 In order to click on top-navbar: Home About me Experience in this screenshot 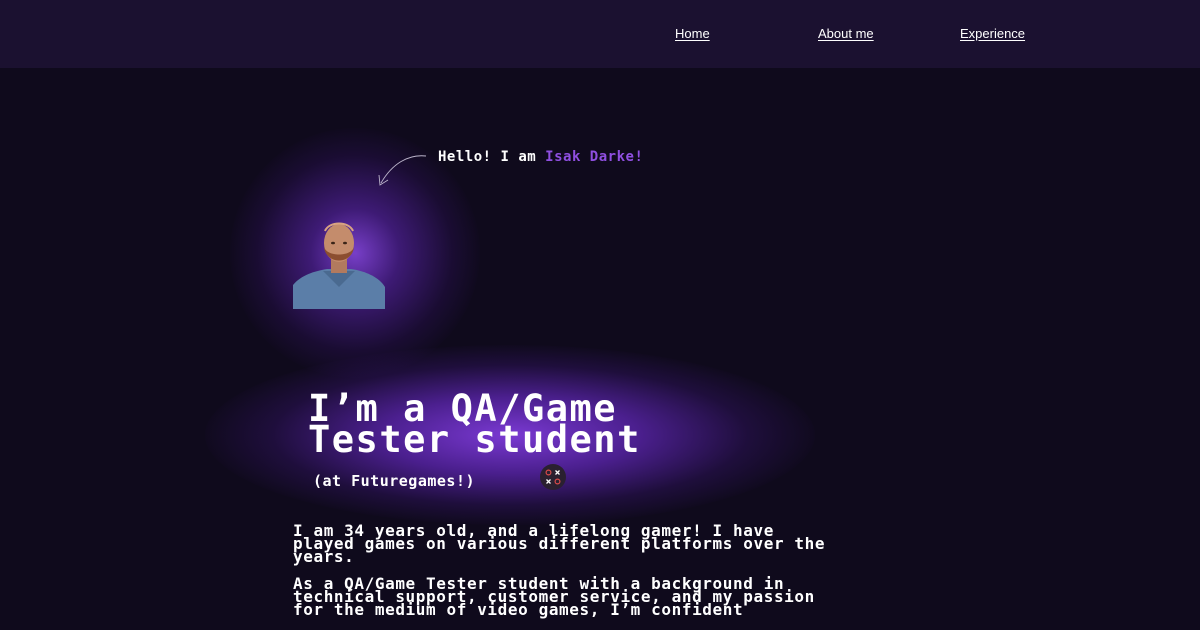, I will do `click(600, 34)`.